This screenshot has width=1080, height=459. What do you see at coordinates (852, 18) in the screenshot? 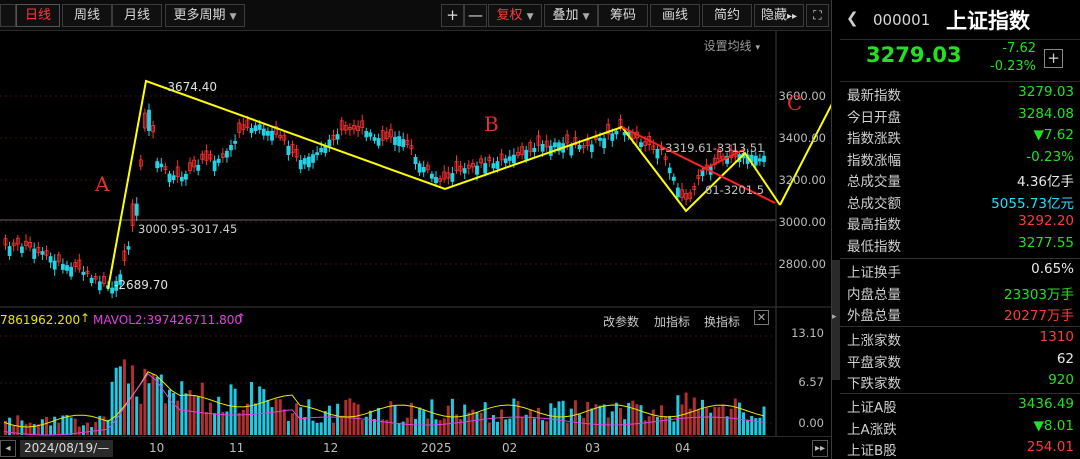
I see `chevron-left-icon: ❮` at bounding box center [852, 18].